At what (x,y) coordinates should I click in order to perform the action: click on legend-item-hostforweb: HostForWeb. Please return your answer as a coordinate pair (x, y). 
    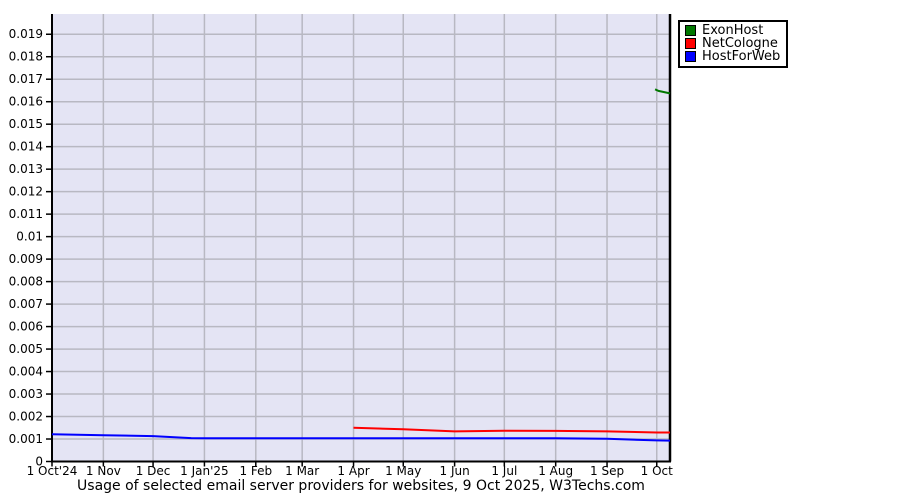
    Looking at the image, I should click on (732, 56).